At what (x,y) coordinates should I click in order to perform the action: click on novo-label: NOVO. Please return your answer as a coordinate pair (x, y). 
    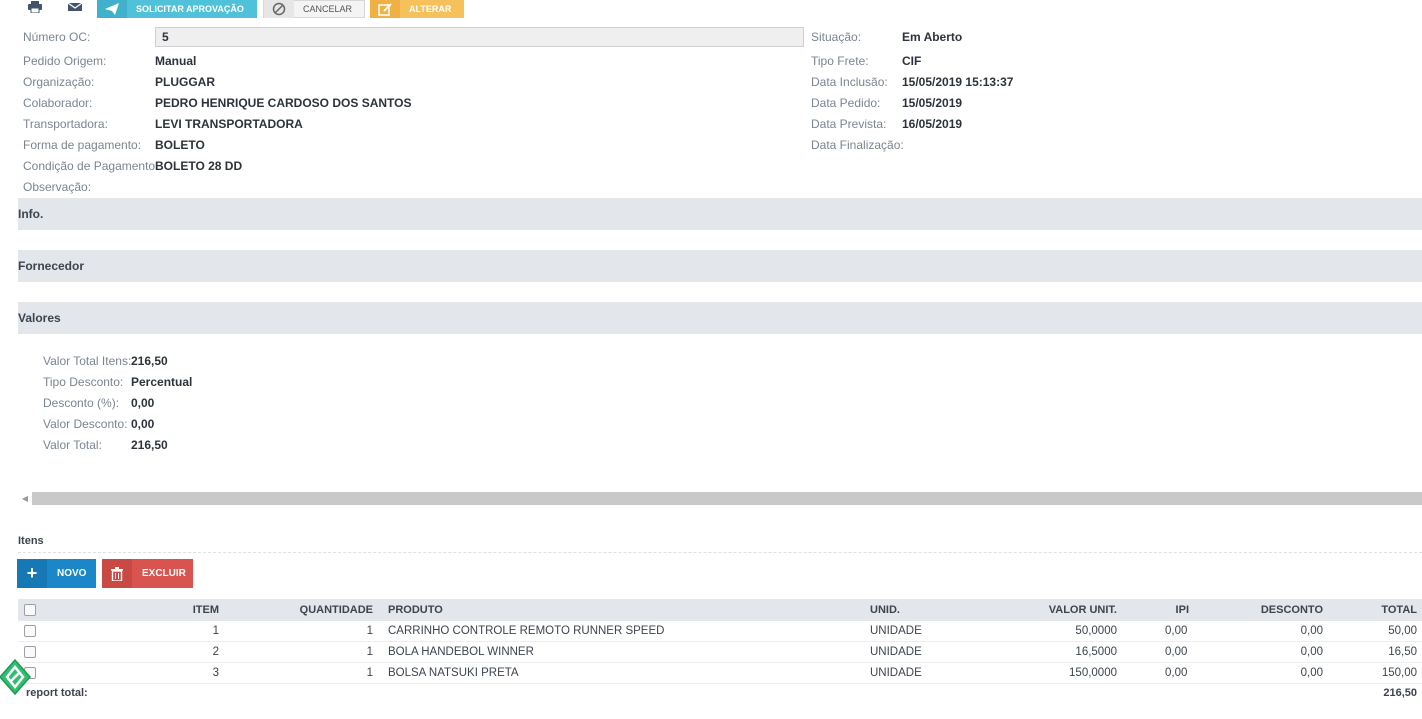
    Looking at the image, I should click on (72, 573).